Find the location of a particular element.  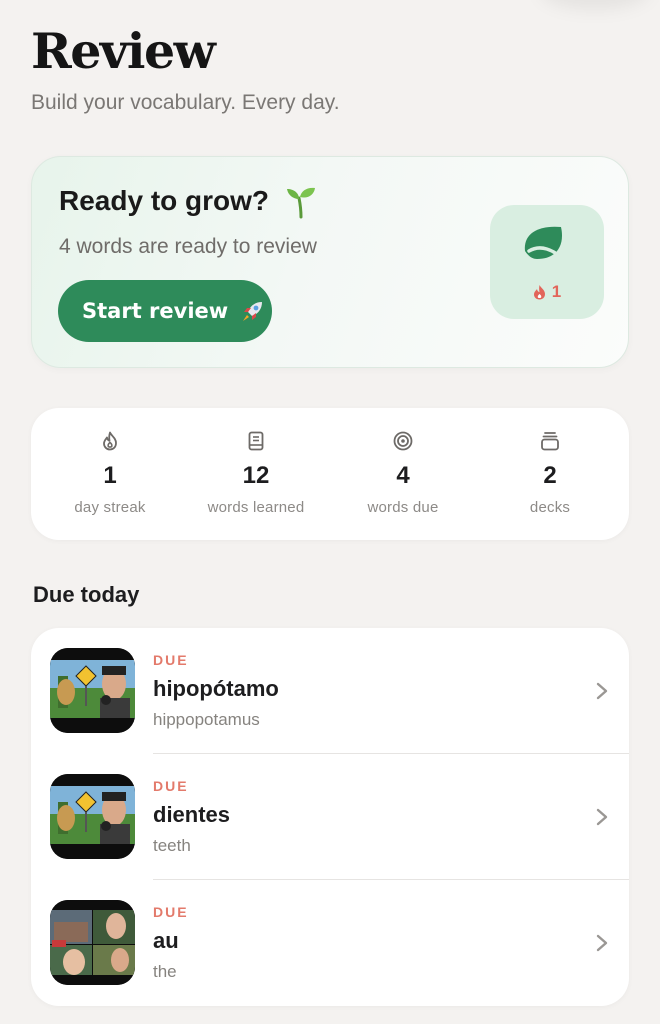

page-subtitle: Build your vocabulary. Every day. is located at coordinates (185, 102).